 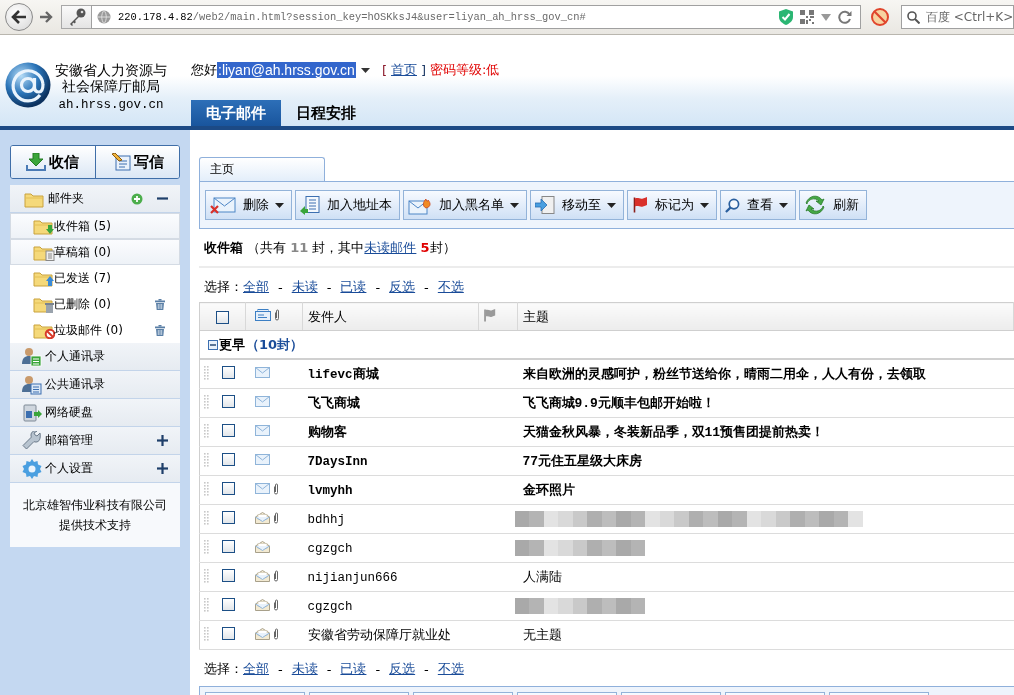 I want to click on reload-icon, so click(x=845, y=17).